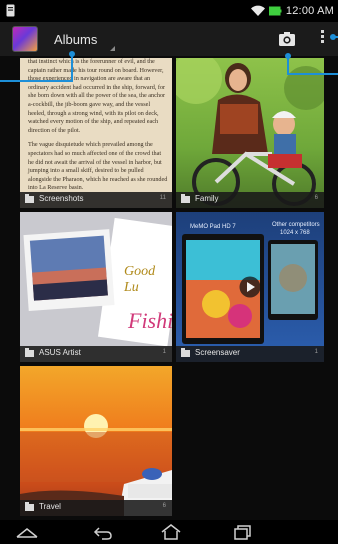 The width and height of the screenshot is (338, 544). What do you see at coordinates (312, 74) in the screenshot?
I see `callout-line-camera-h` at bounding box center [312, 74].